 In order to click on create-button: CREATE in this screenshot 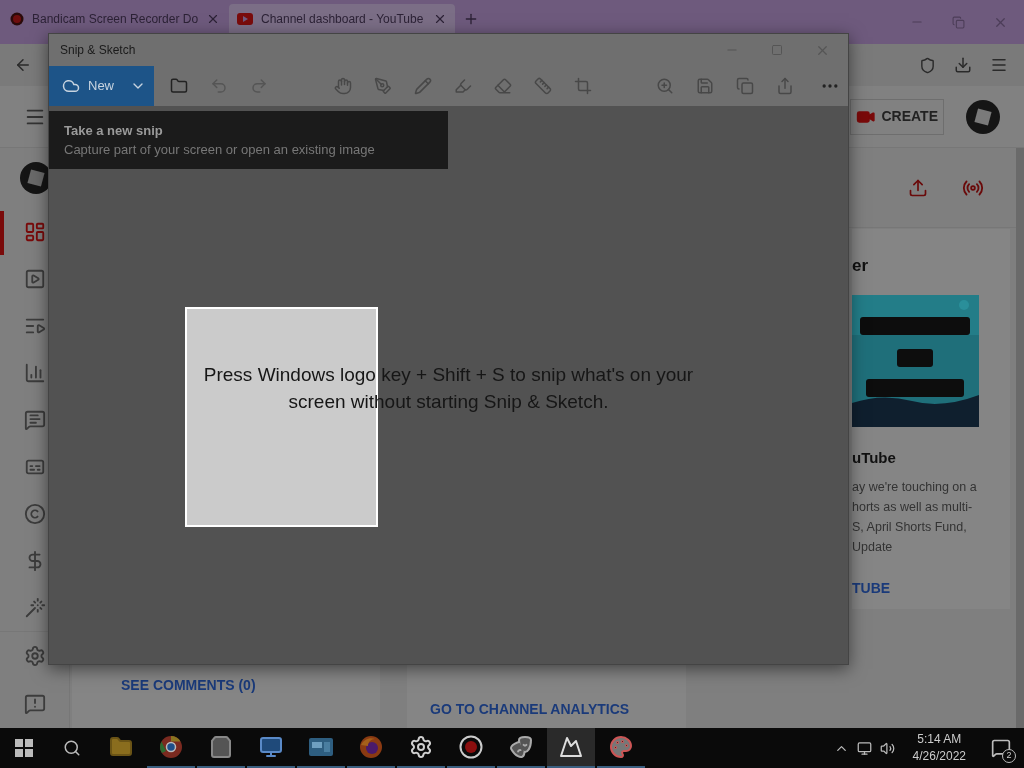, I will do `click(897, 116)`.